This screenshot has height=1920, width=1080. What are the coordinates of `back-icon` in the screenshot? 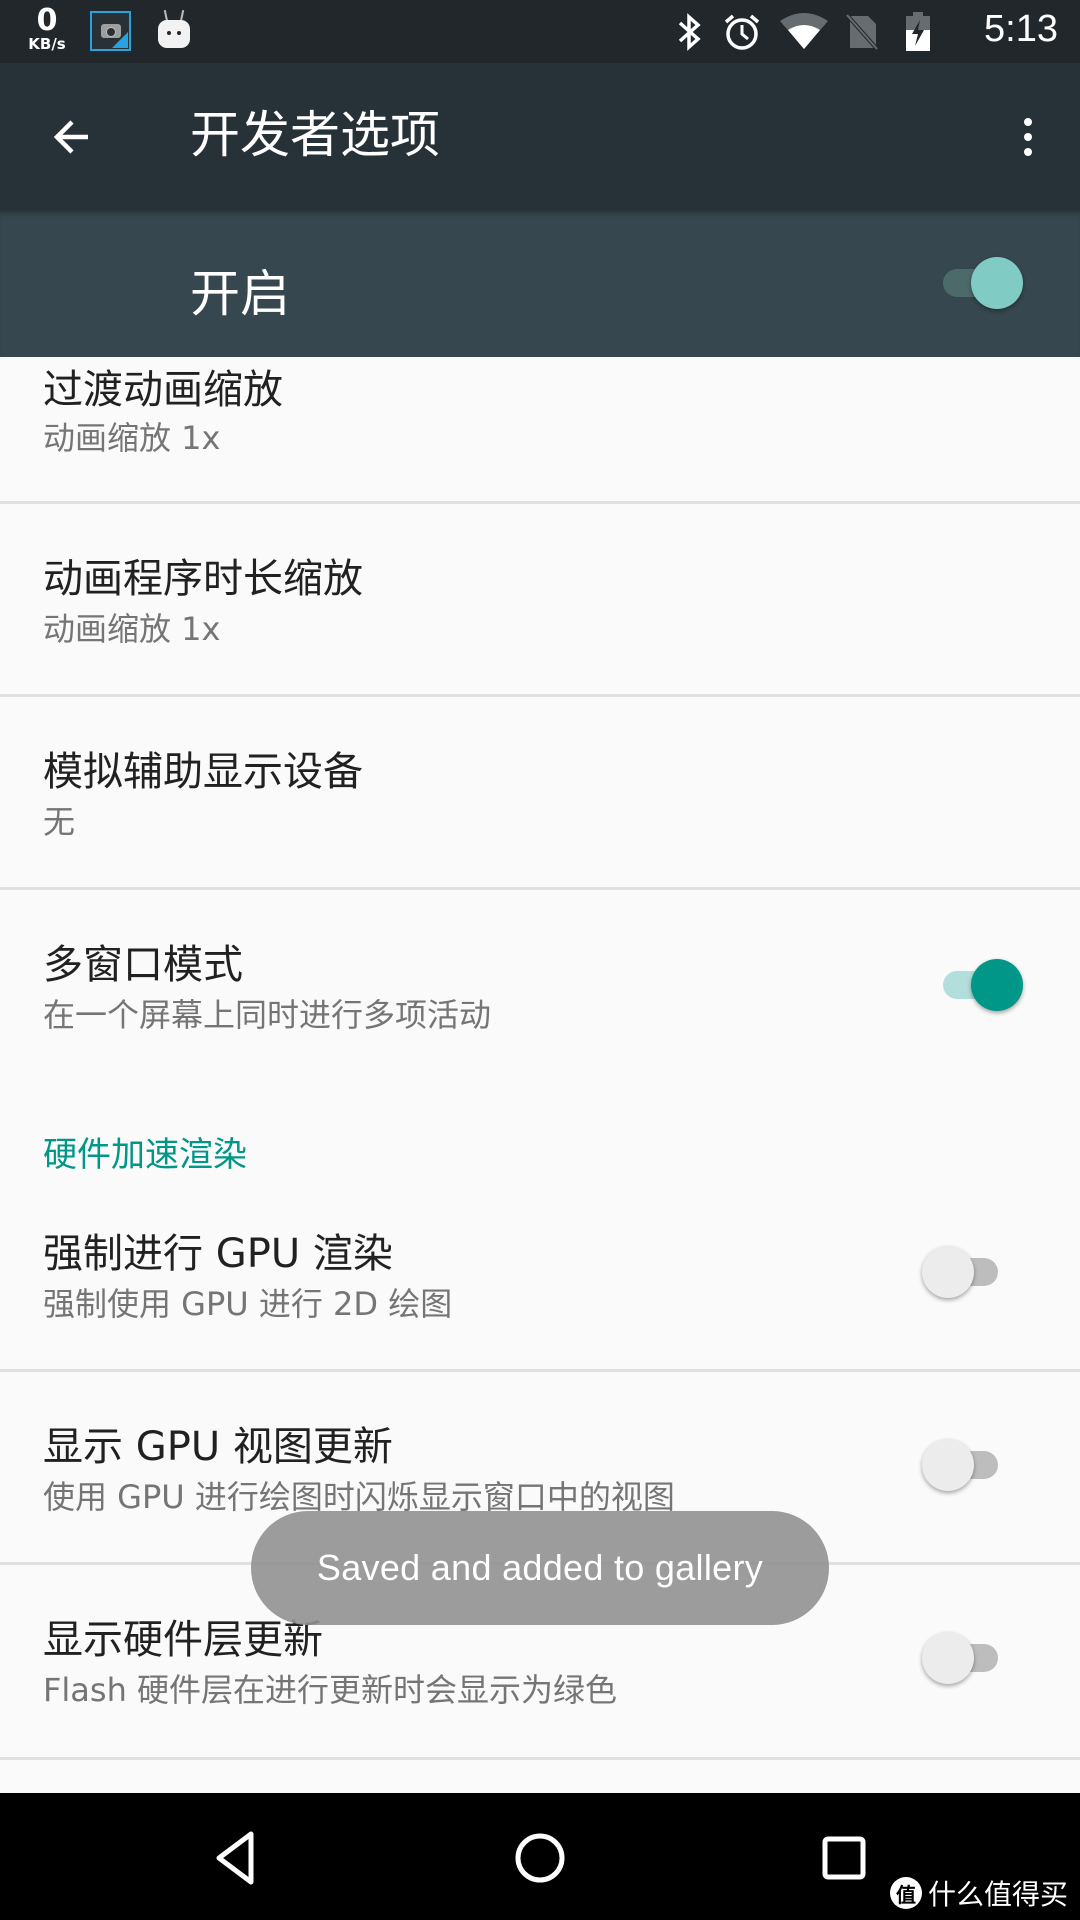 It's located at (235, 1858).